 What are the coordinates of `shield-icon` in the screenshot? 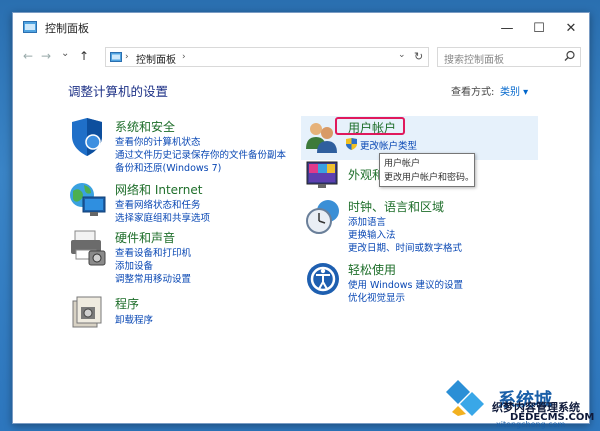 It's located at (87, 137).